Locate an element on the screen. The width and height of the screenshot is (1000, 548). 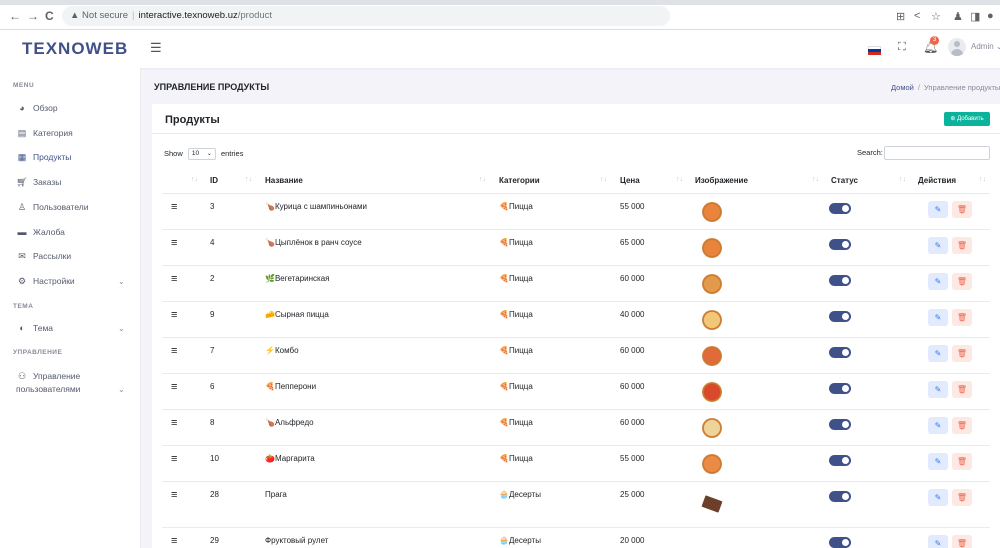
breadcrumb-home-link: Домой is located at coordinates (902, 87).